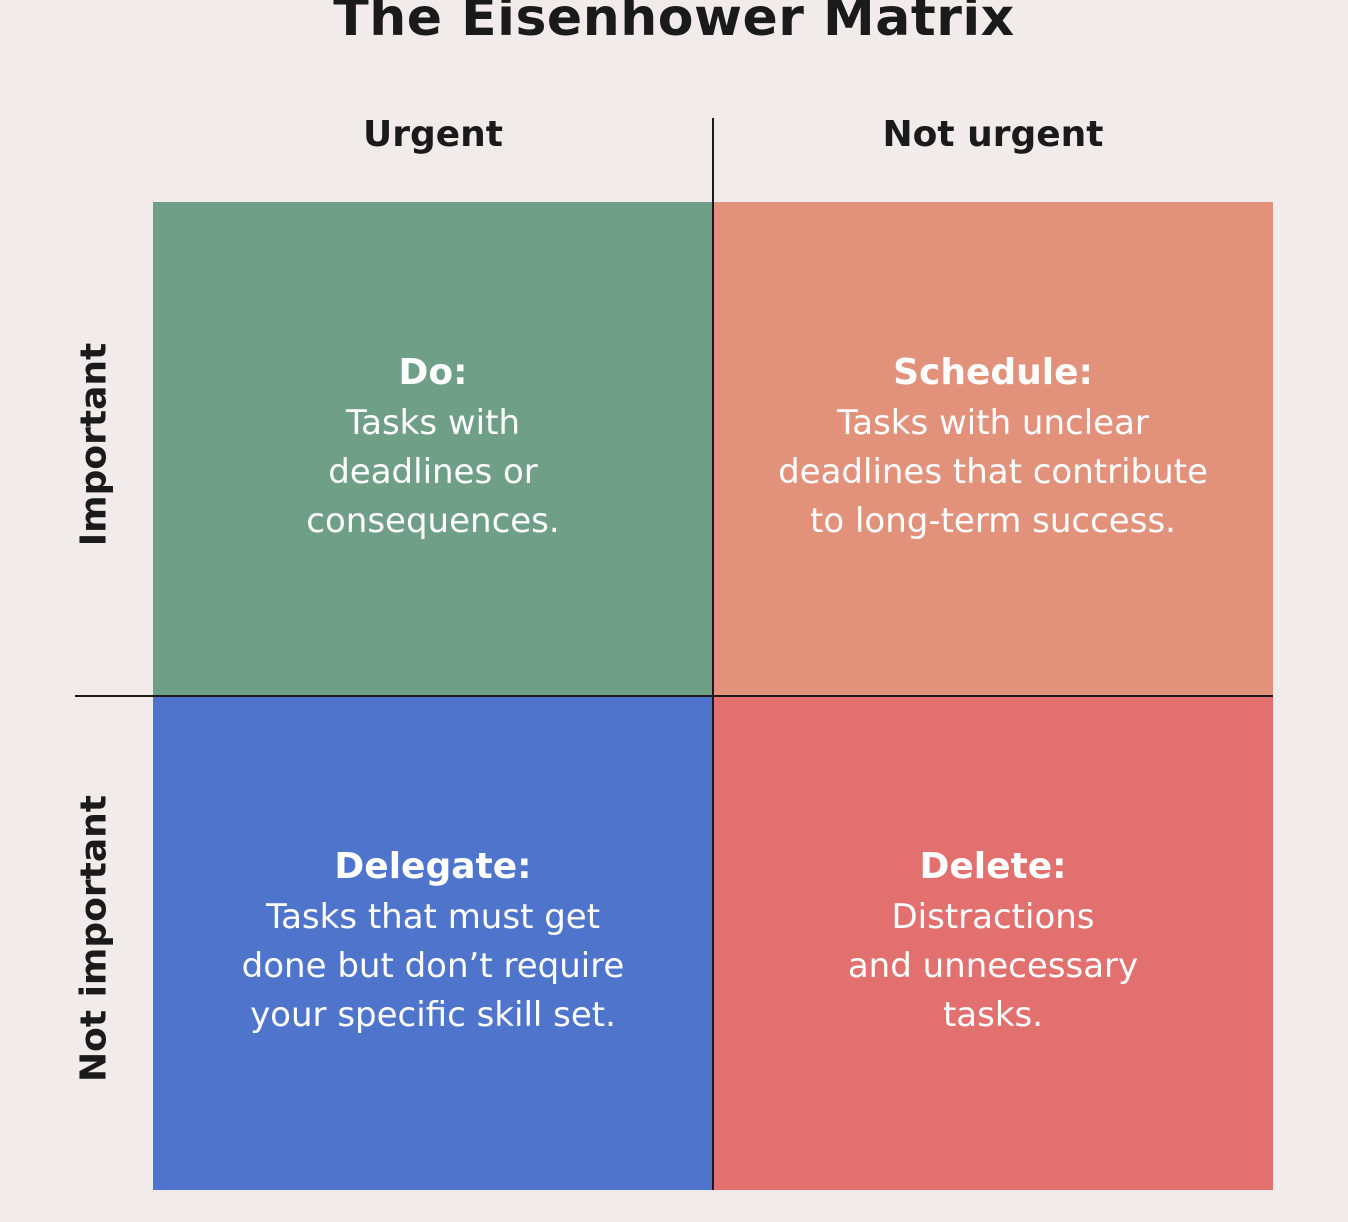  I want to click on quadrant-text-line: Tasks that must get, so click(433, 917).